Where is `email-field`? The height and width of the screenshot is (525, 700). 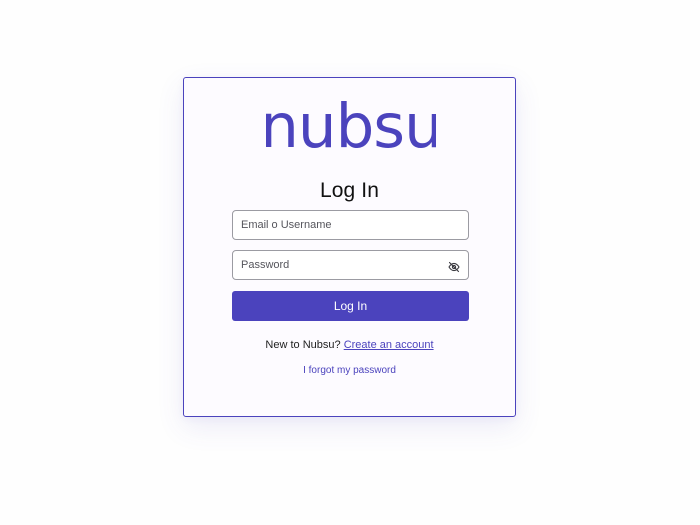
email-field is located at coordinates (350, 225).